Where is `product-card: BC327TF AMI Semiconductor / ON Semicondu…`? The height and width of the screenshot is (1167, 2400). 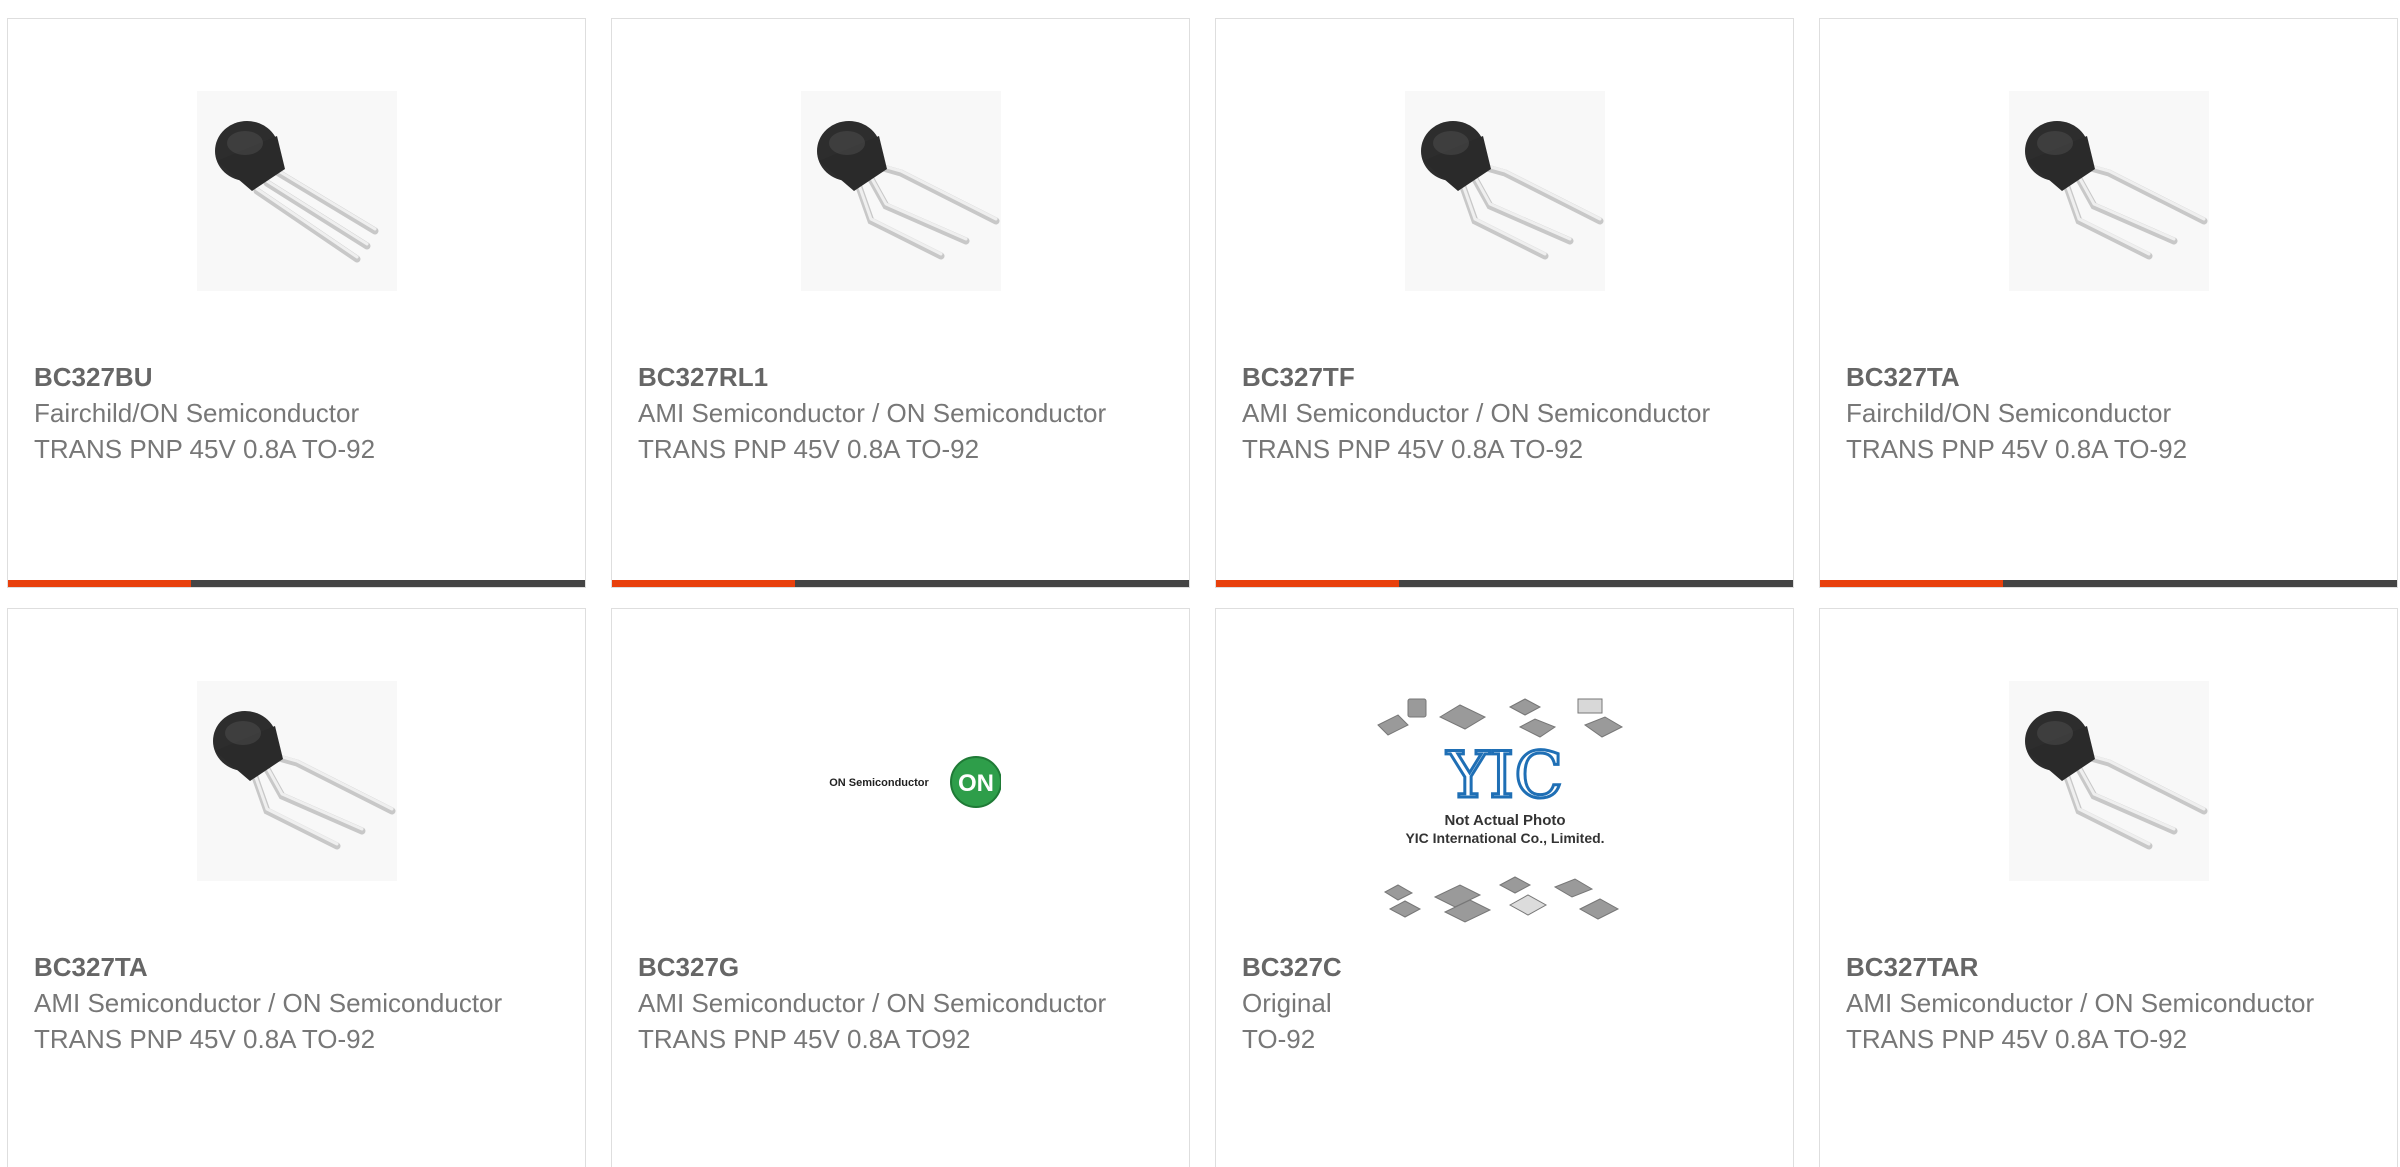 product-card: BC327TF AMI Semiconductor / ON Semicondu… is located at coordinates (1504, 303).